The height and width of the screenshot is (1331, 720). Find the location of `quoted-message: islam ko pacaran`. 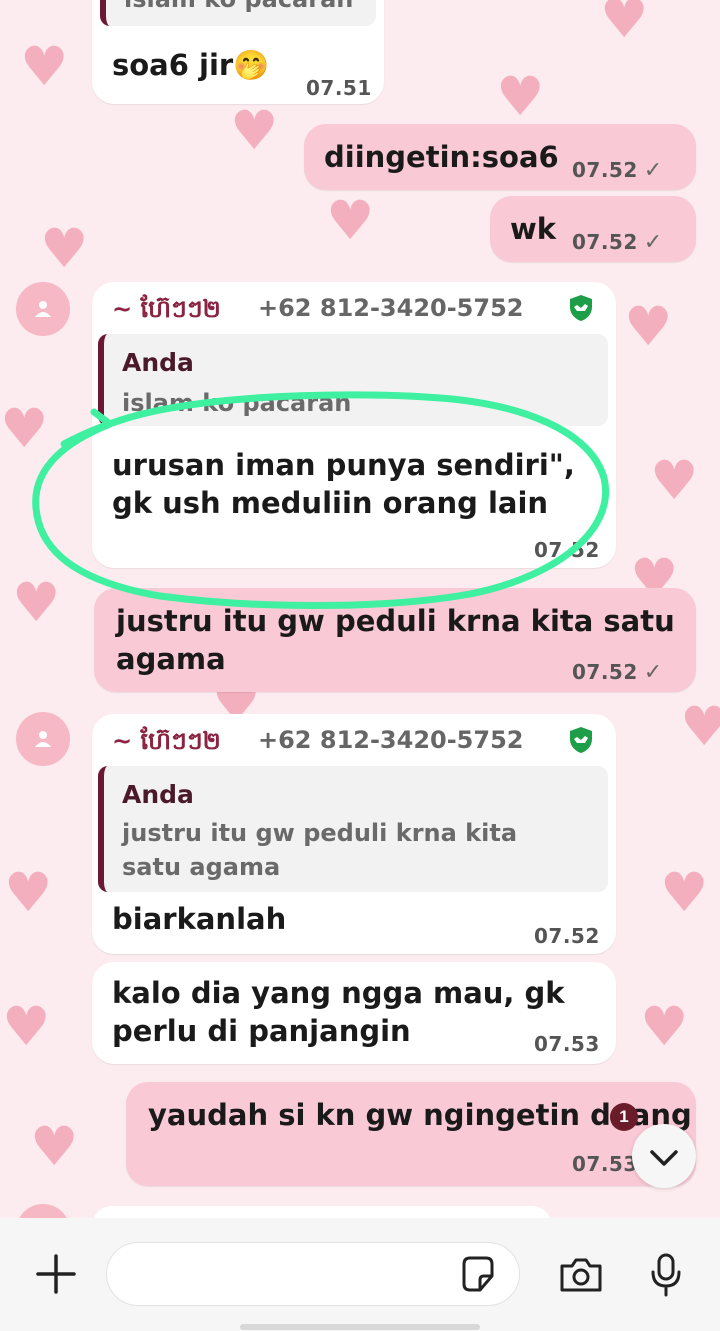

quoted-message: islam ko pacaran is located at coordinates (238, 13).